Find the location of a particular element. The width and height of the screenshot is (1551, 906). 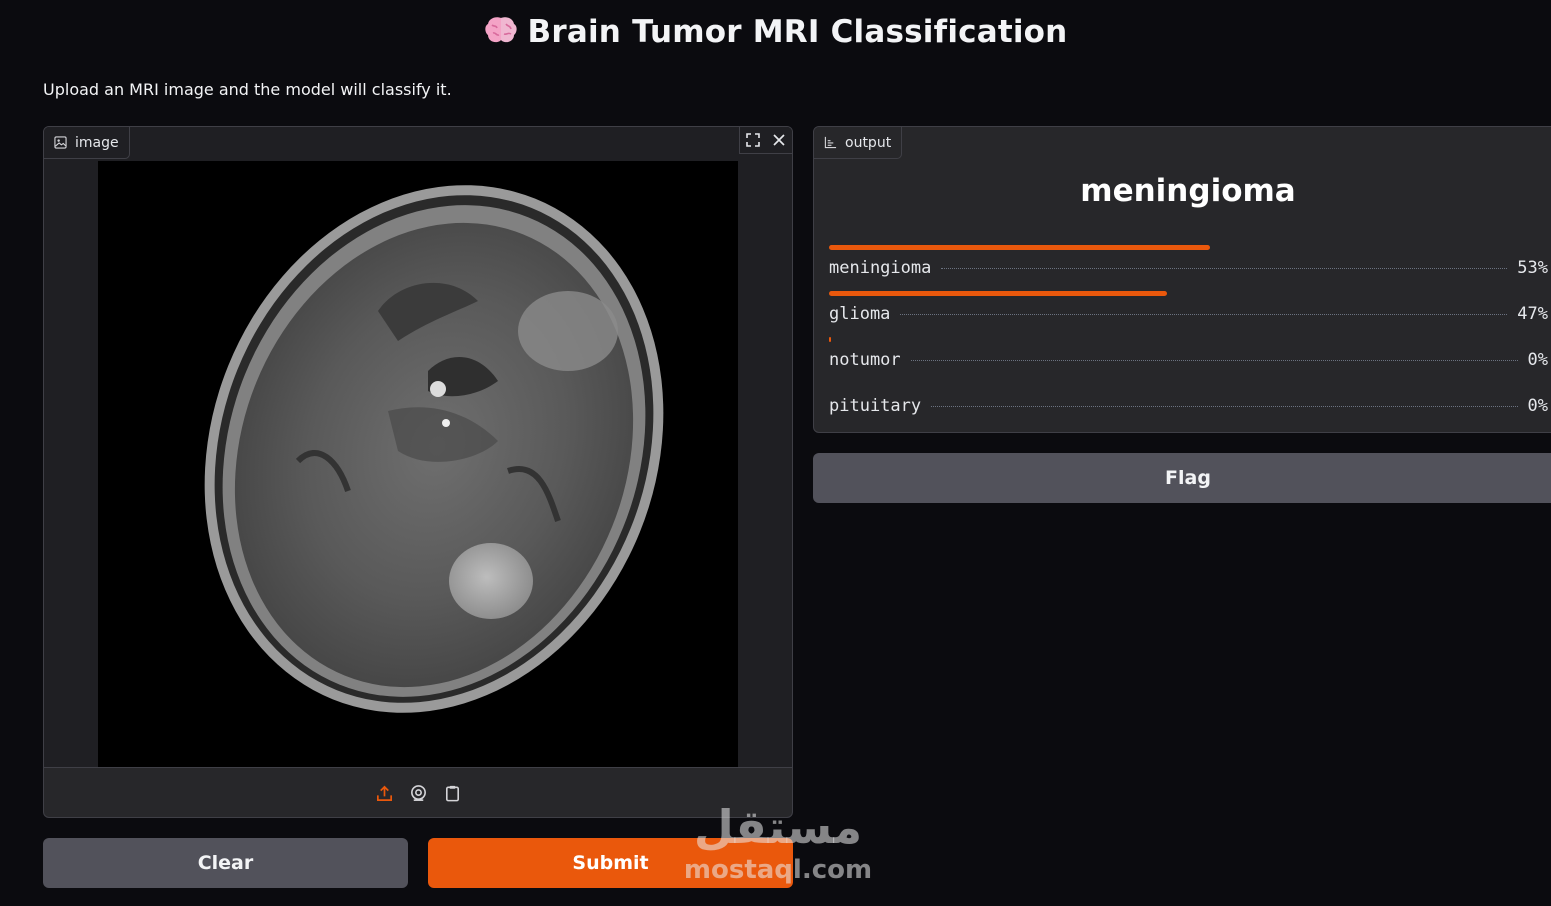

confidence-label: glioma is located at coordinates (860, 314).